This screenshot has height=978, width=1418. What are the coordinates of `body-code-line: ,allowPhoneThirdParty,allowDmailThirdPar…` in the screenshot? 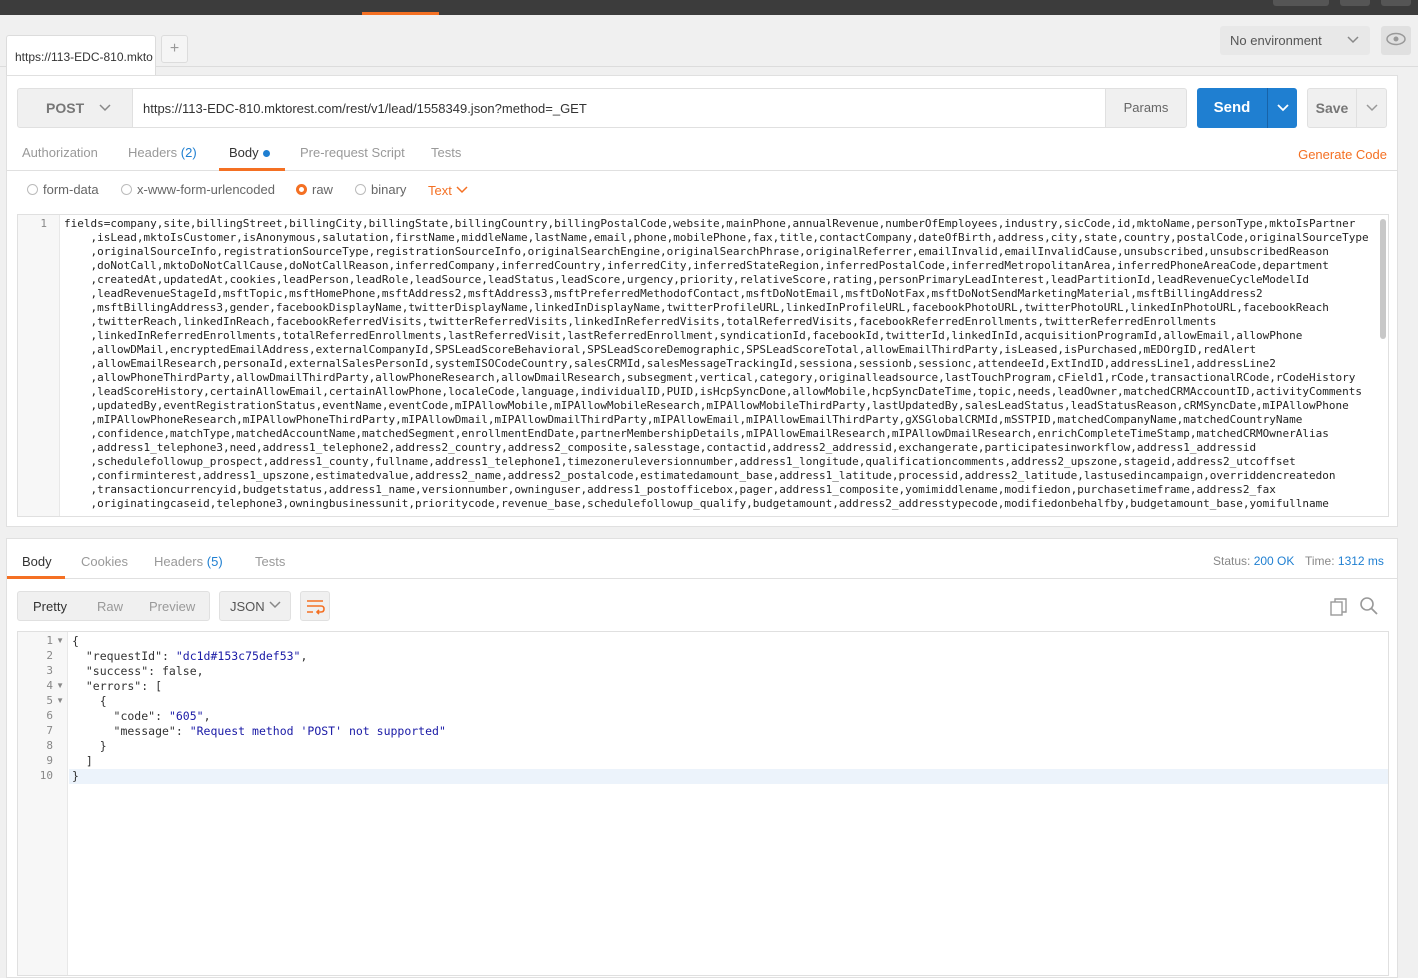 It's located at (710, 377).